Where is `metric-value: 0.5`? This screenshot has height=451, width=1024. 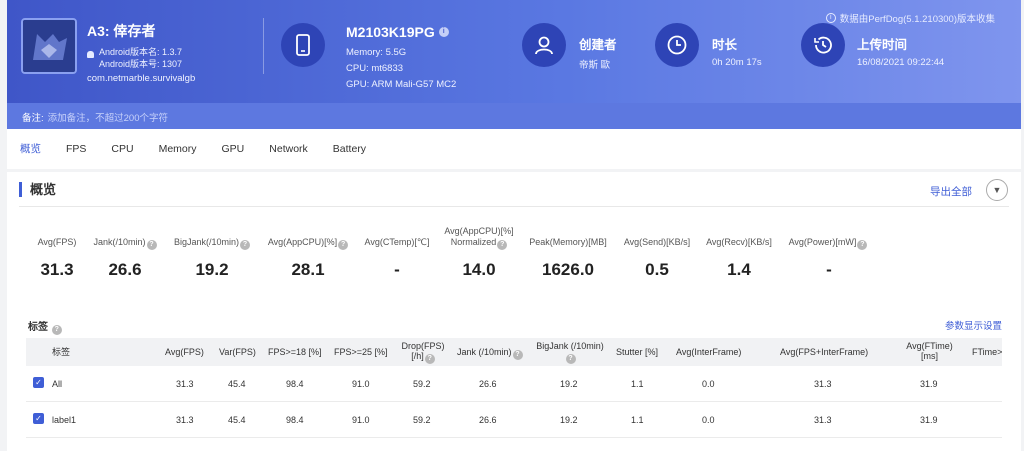
metric-value: 0.5 is located at coordinates (657, 269).